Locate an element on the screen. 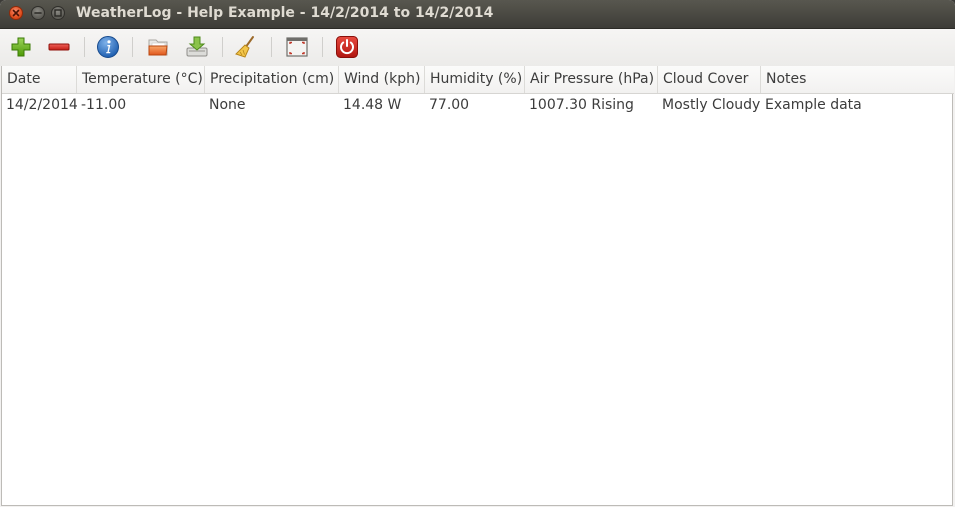 This screenshot has width=955, height=507. clear-button is located at coordinates (246, 47).